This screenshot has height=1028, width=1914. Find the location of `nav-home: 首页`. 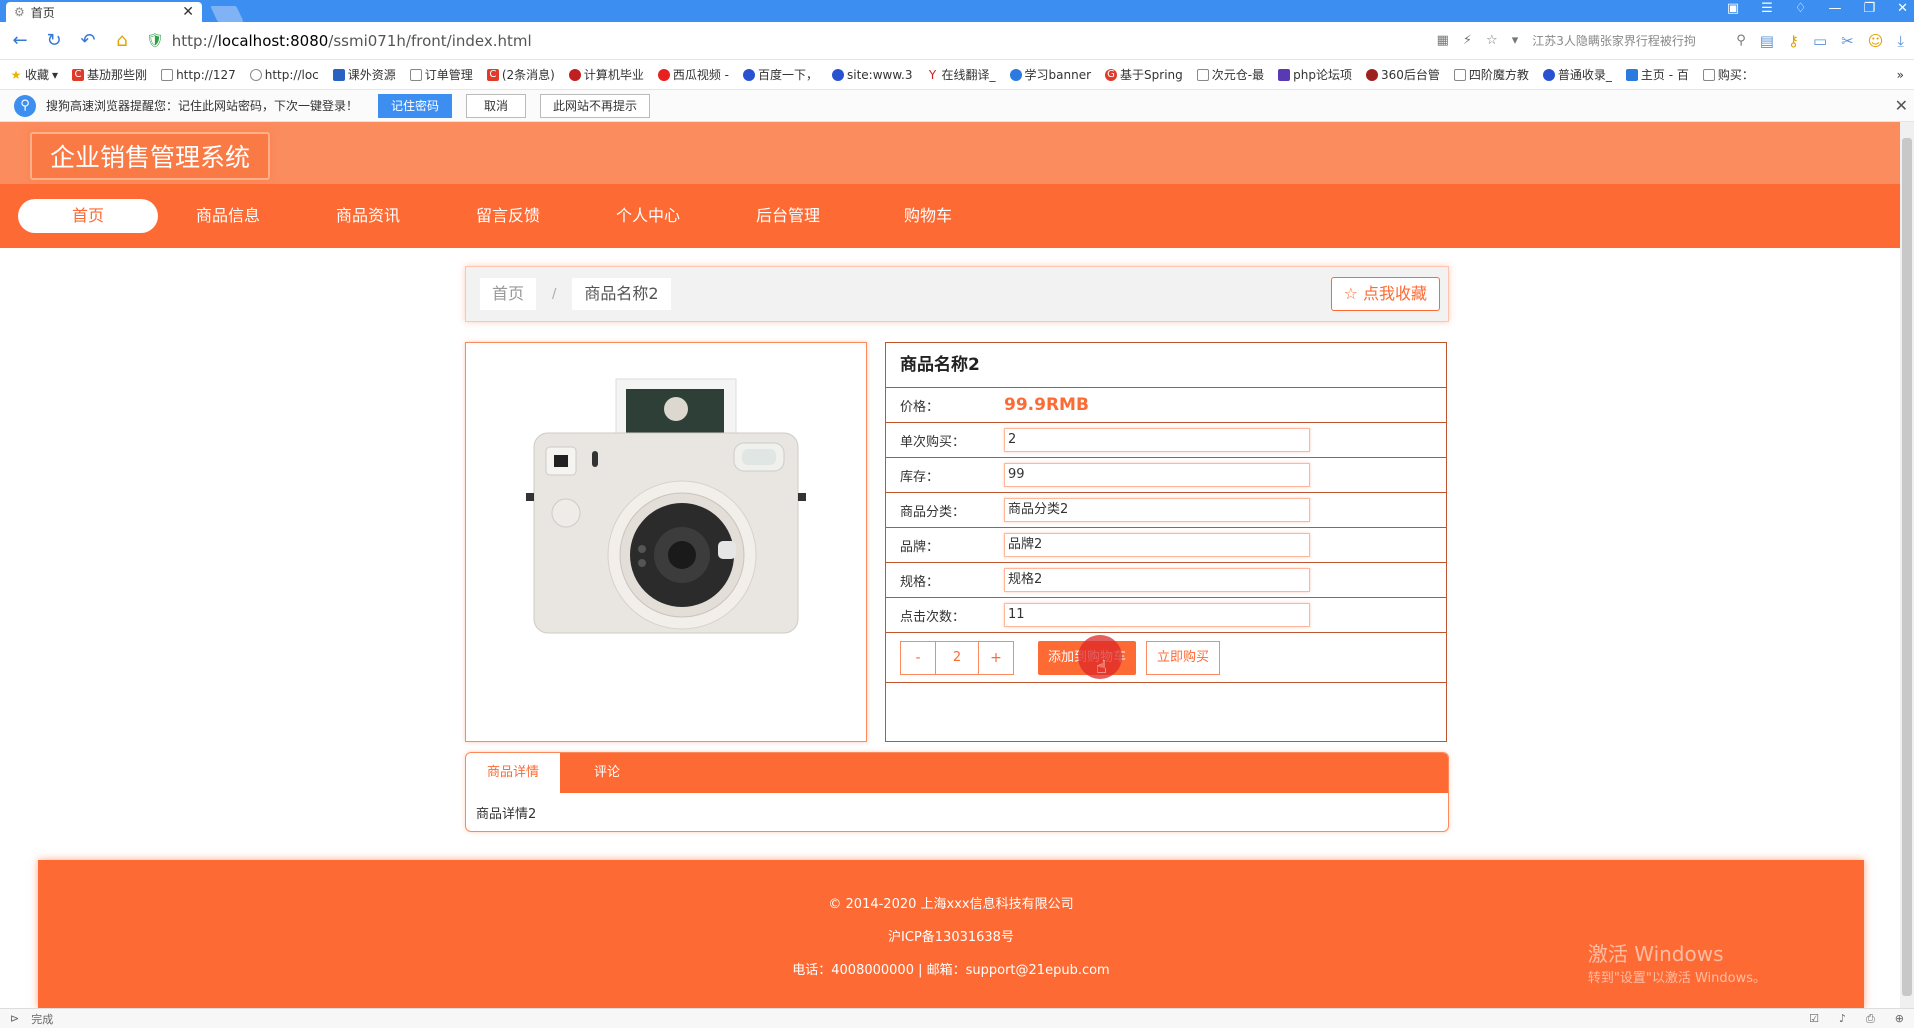

nav-home: 首页 is located at coordinates (88, 216).